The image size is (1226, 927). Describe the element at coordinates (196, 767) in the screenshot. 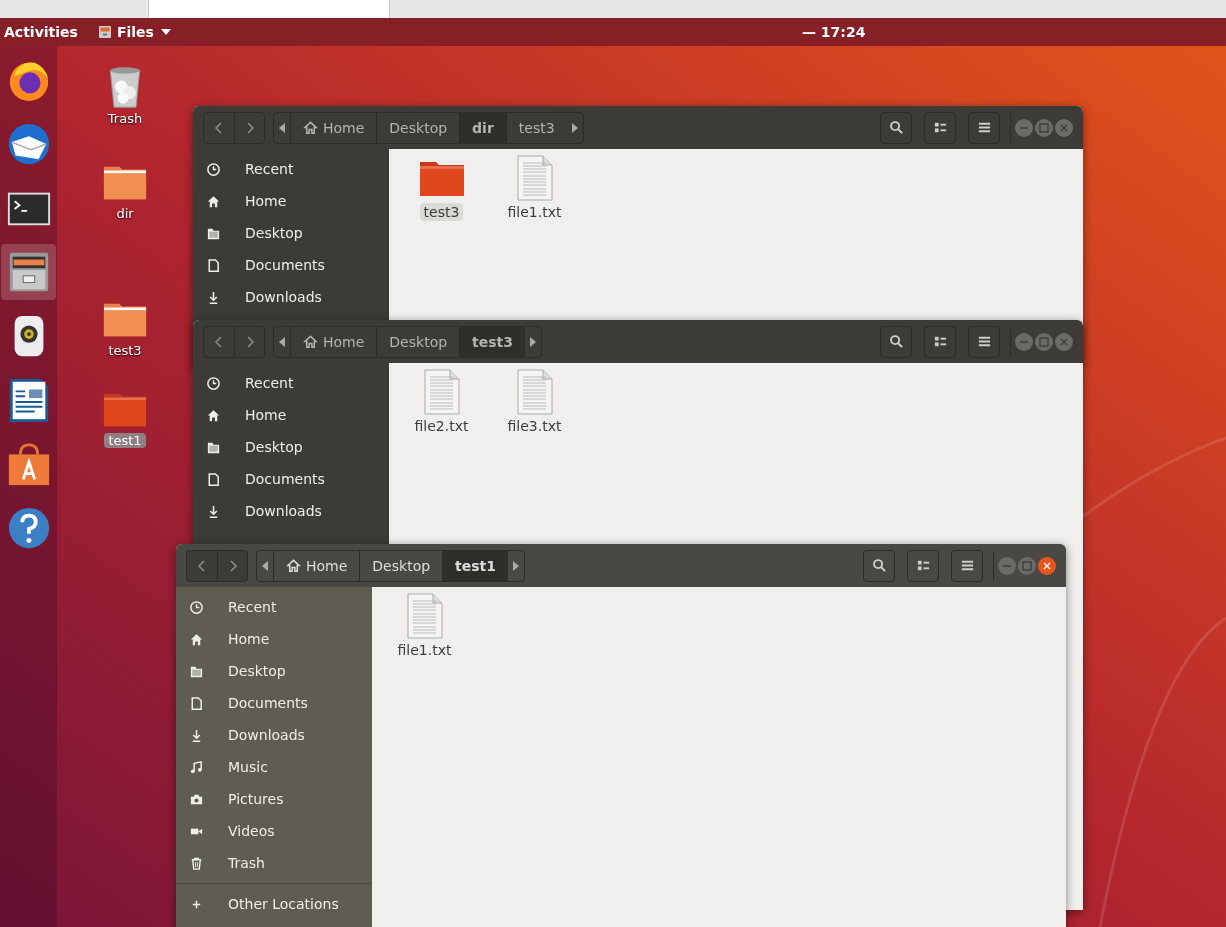

I see `music-note-icon` at that location.